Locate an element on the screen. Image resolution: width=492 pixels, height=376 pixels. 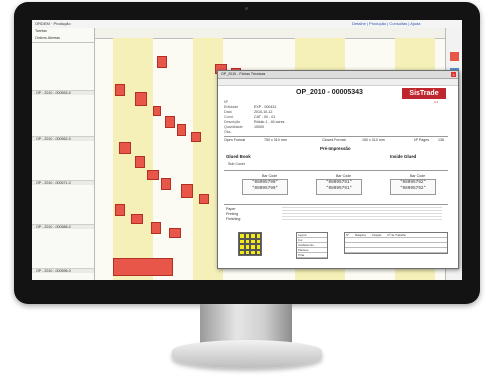
sidebar-row: OP - 2010 - 000553-0 is located at coordinates (63, 92).